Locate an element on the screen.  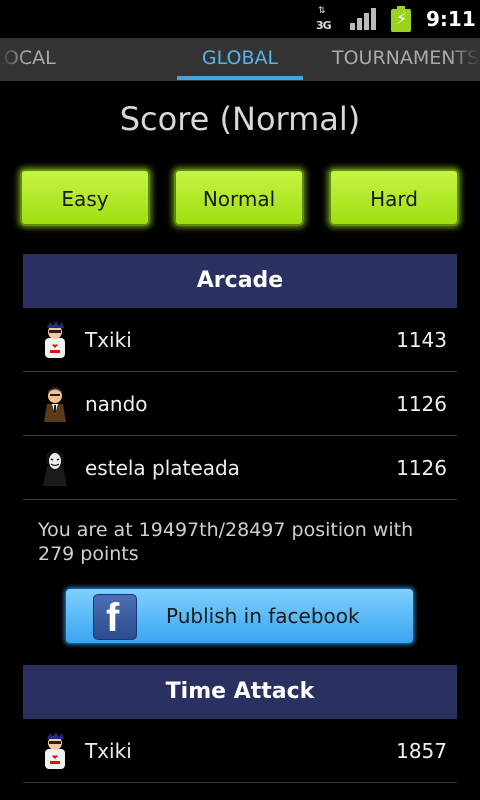
page-title: Score (Normal) is located at coordinates (240, 119).